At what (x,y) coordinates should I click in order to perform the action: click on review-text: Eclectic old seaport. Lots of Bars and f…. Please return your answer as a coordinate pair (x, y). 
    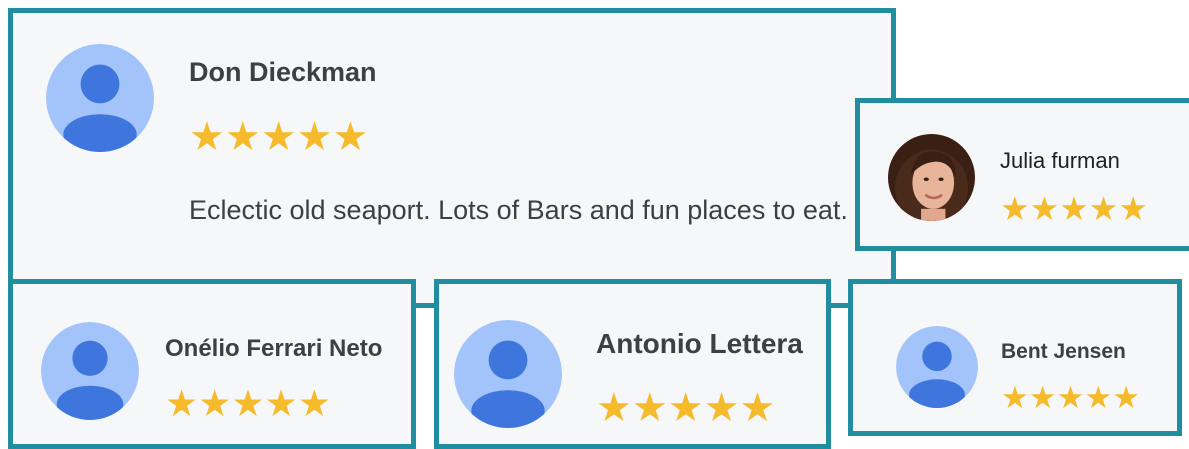
    Looking at the image, I should click on (518, 210).